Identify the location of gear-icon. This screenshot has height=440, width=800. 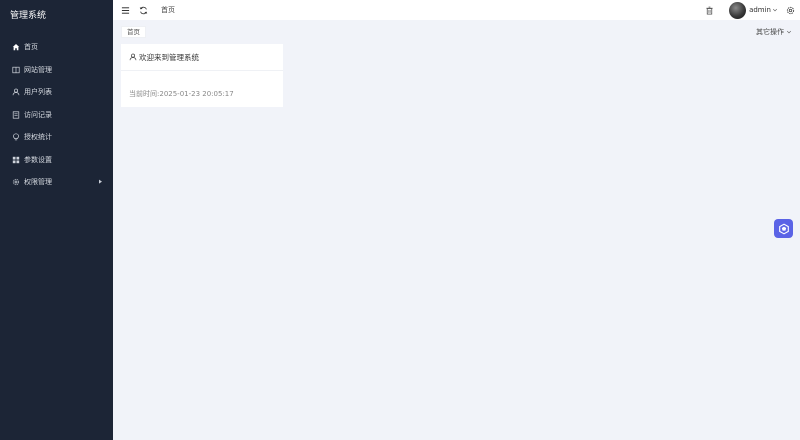
(15, 182).